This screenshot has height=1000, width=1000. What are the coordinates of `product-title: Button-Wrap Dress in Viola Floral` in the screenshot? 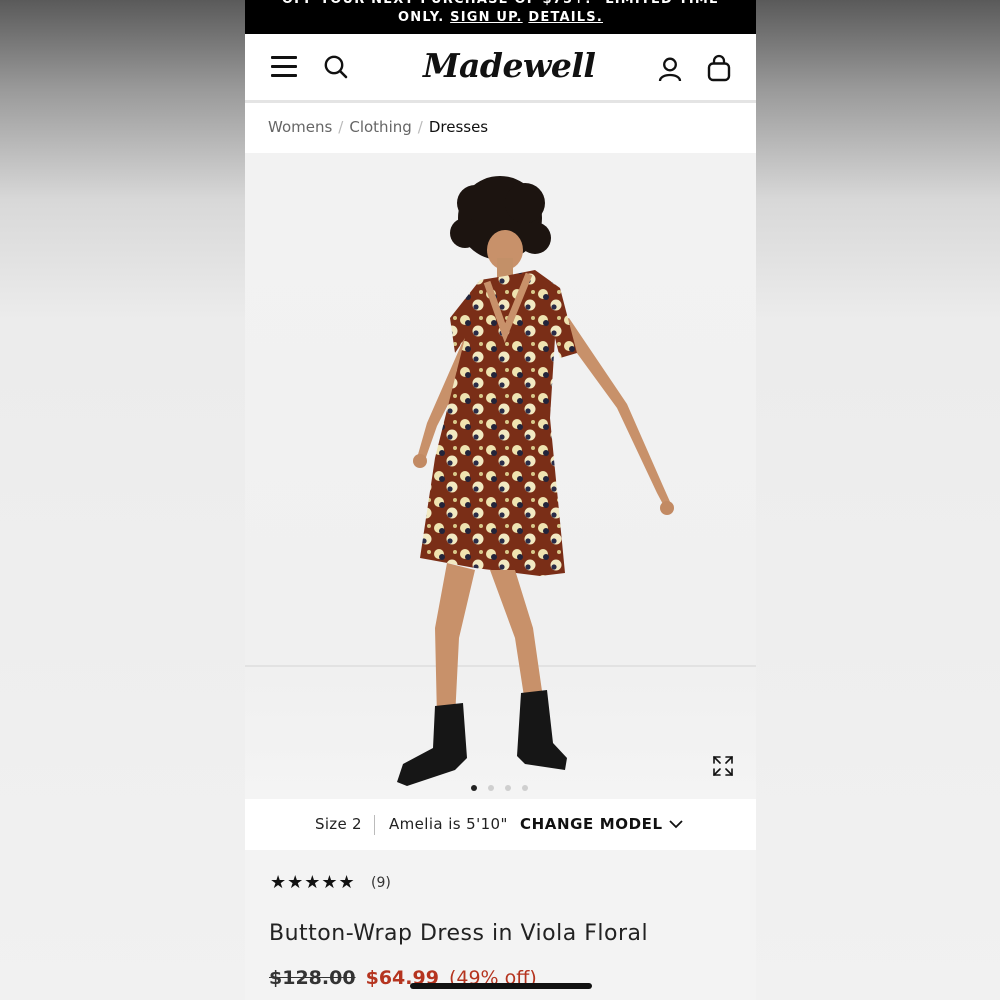 It's located at (459, 933).